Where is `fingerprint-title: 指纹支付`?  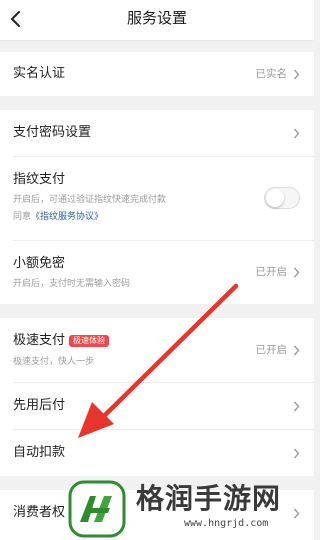
fingerprint-title: 指纹支付 is located at coordinates (39, 179).